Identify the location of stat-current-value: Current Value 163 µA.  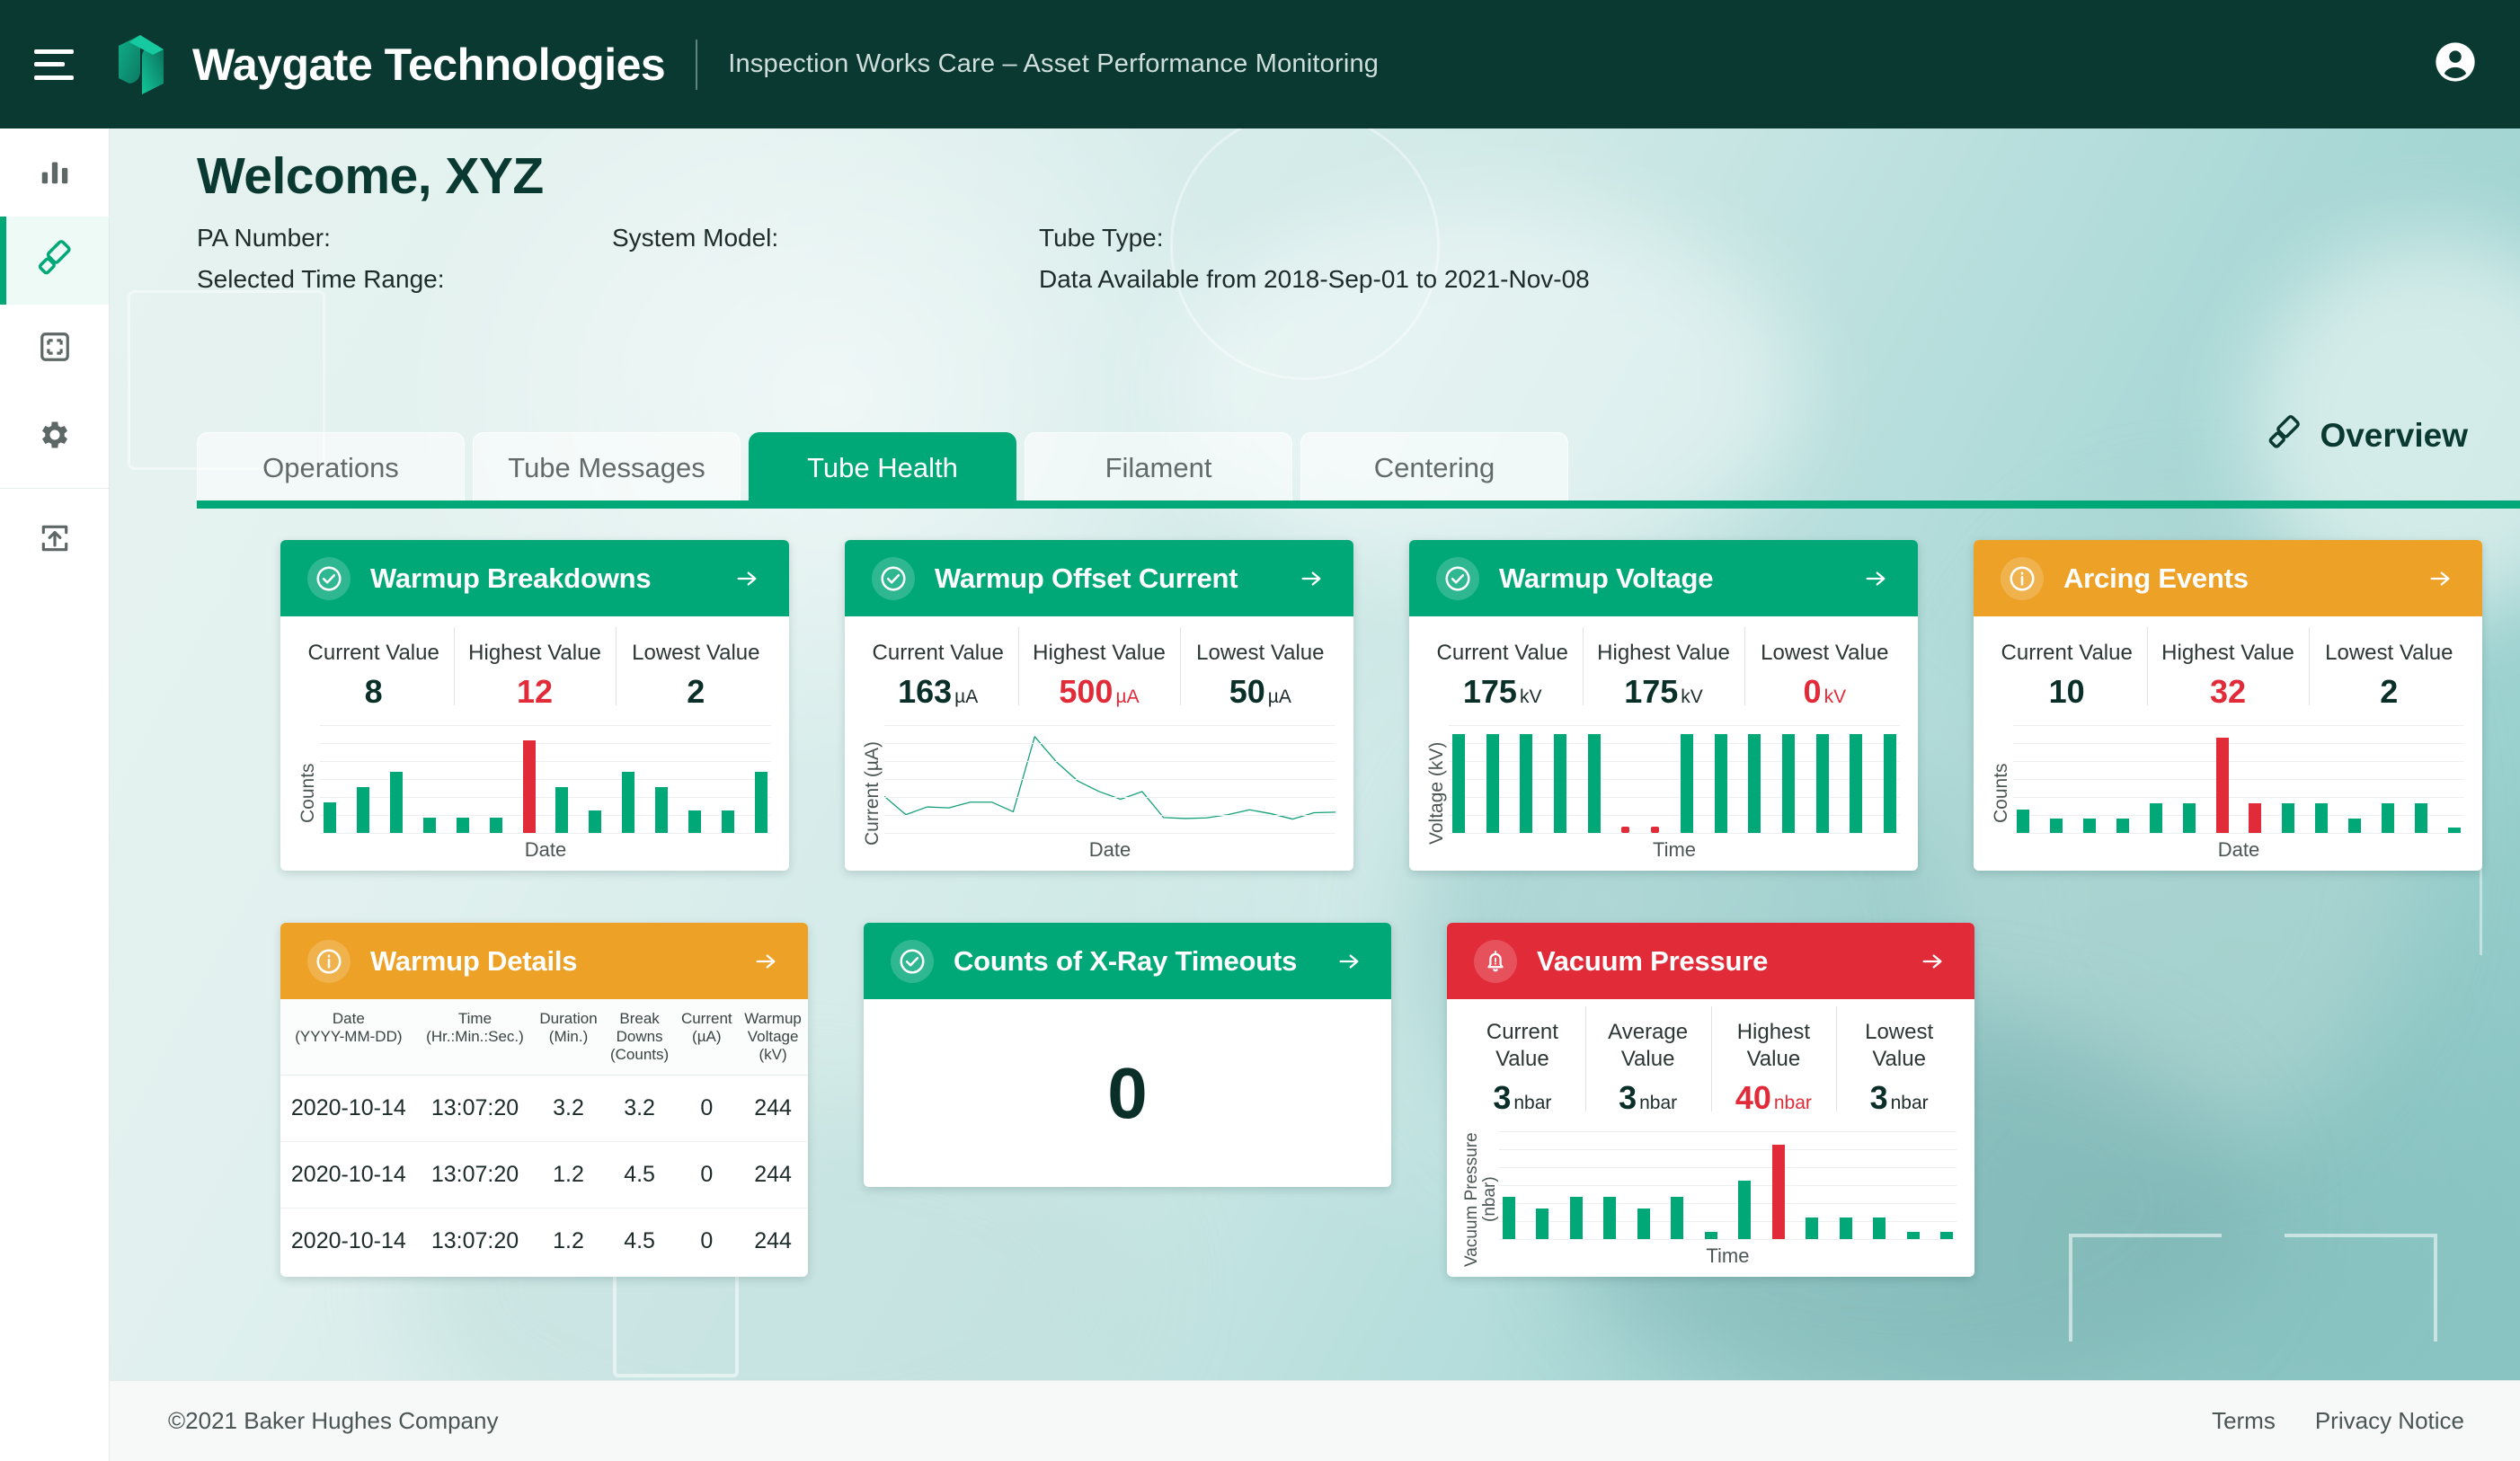
(937, 675).